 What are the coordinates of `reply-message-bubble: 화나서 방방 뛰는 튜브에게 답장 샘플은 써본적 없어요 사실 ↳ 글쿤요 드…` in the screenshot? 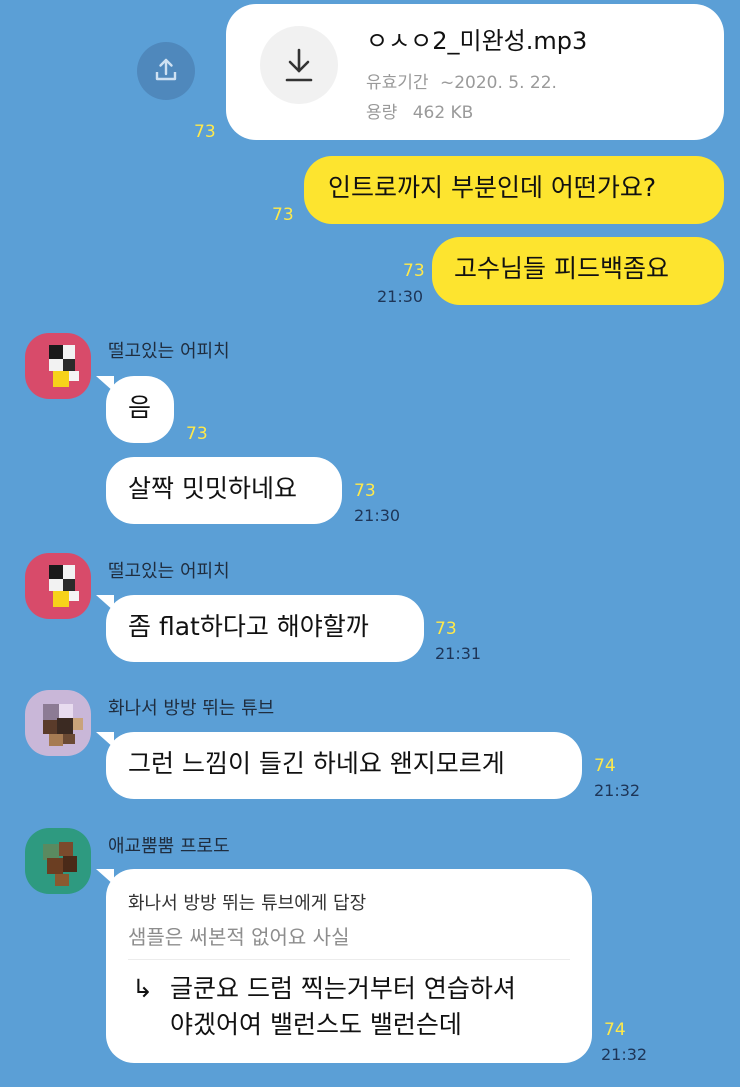 It's located at (349, 966).